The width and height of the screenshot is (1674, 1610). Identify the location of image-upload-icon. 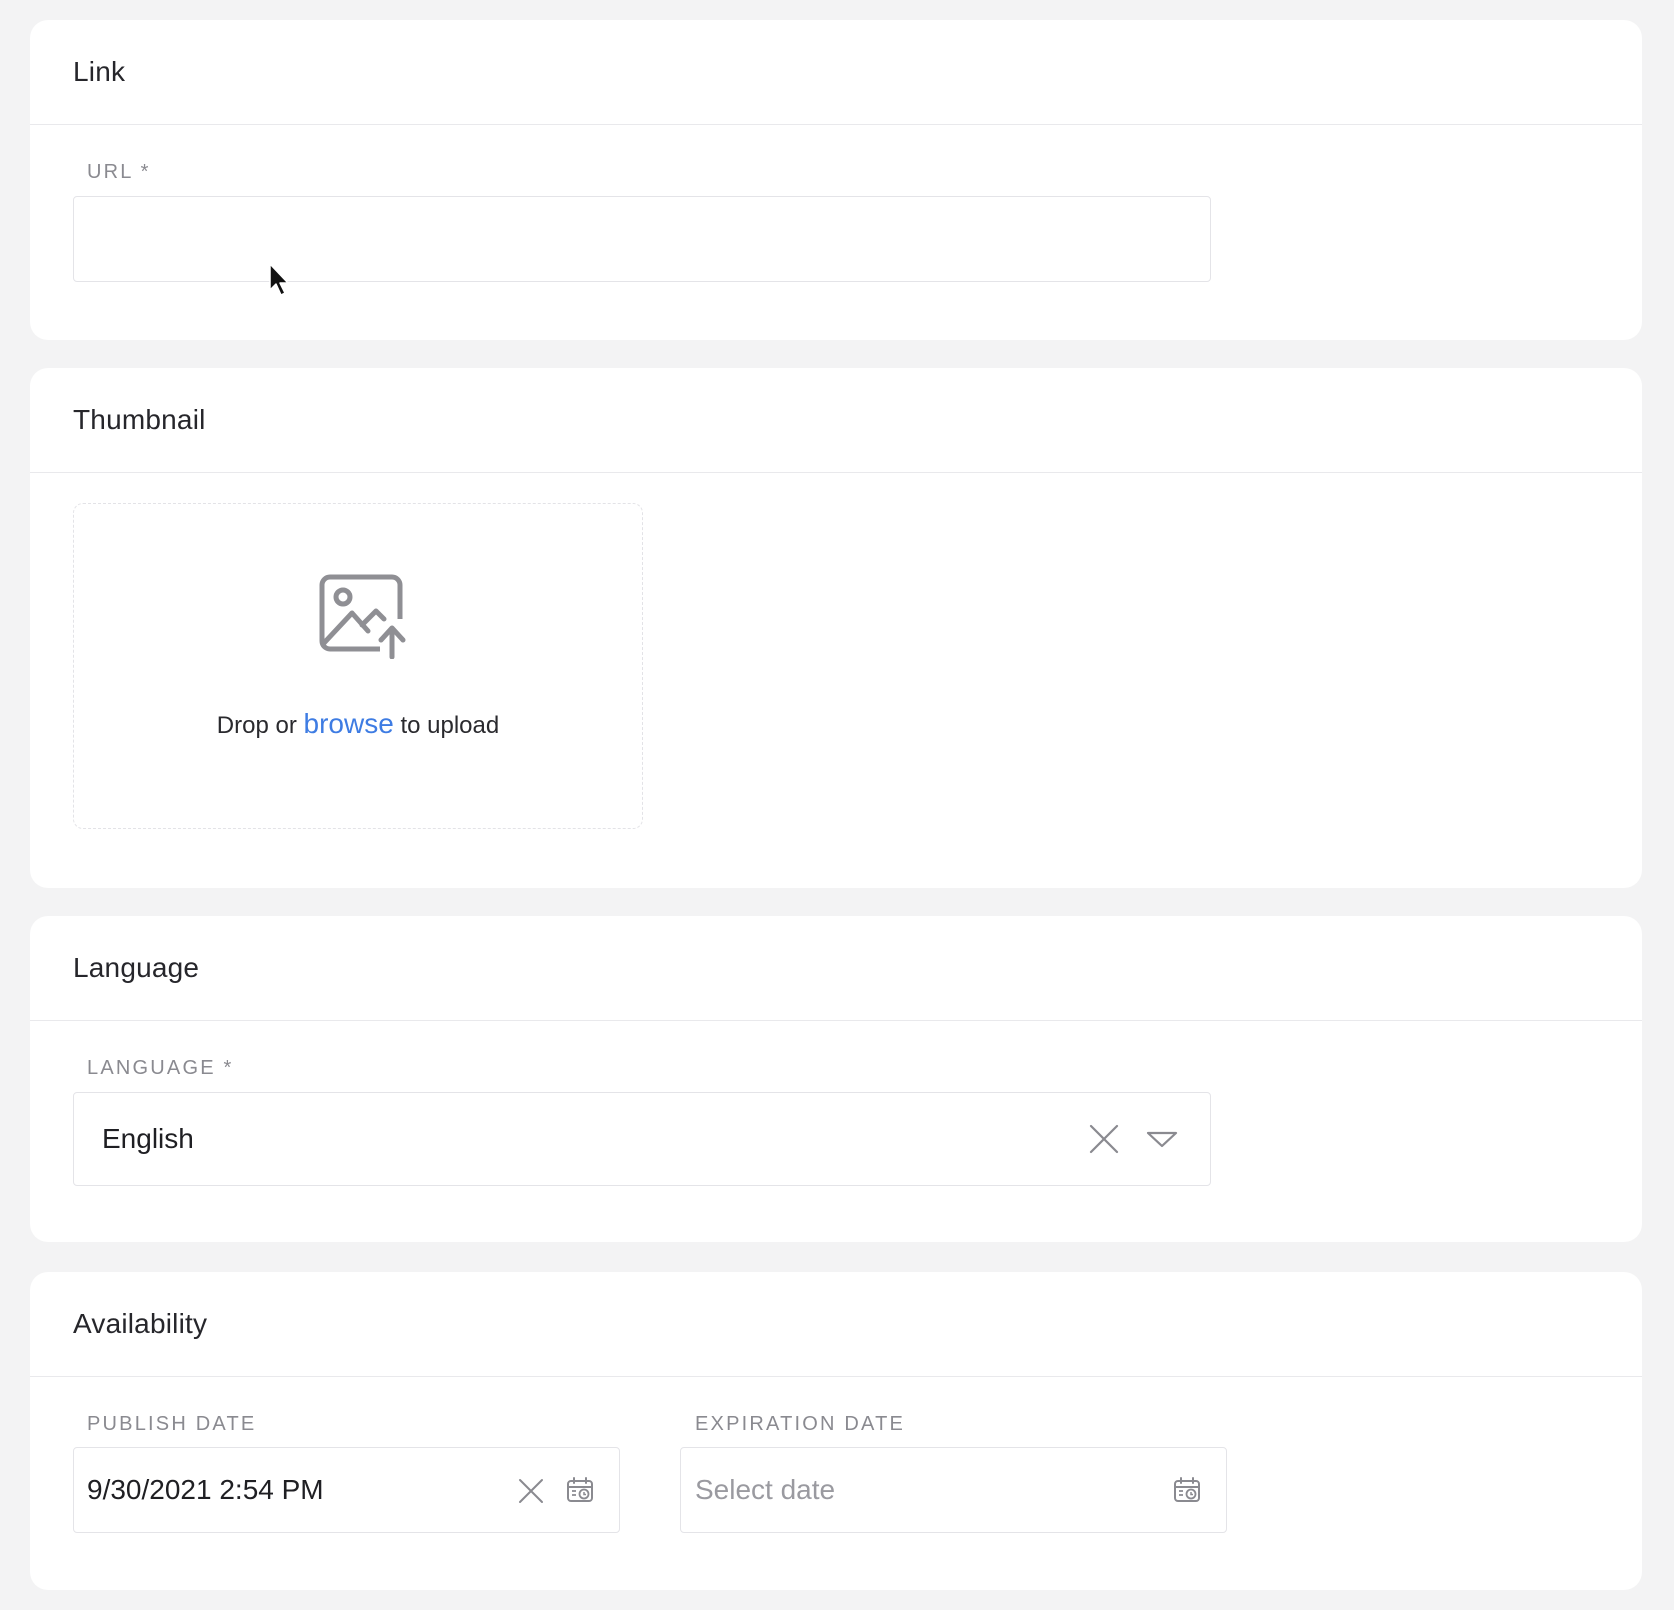
(362, 616).